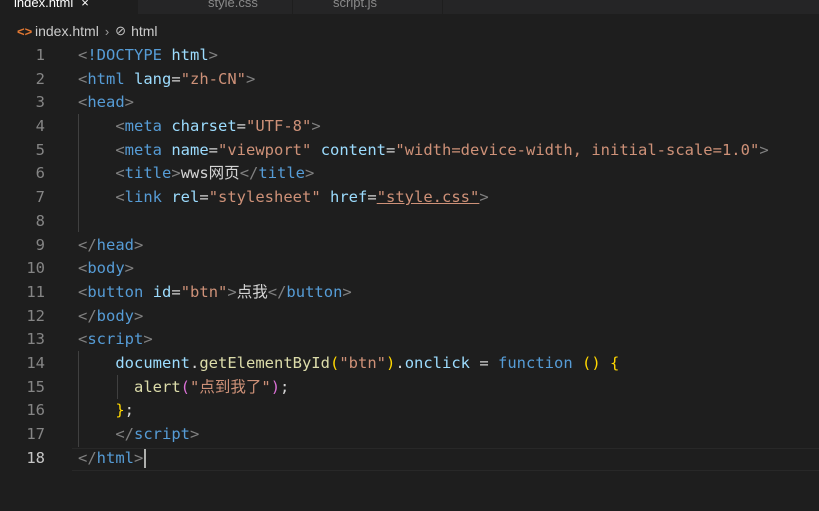 This screenshot has width=819, height=511. What do you see at coordinates (40, 149) in the screenshot?
I see `line-number: 5` at bounding box center [40, 149].